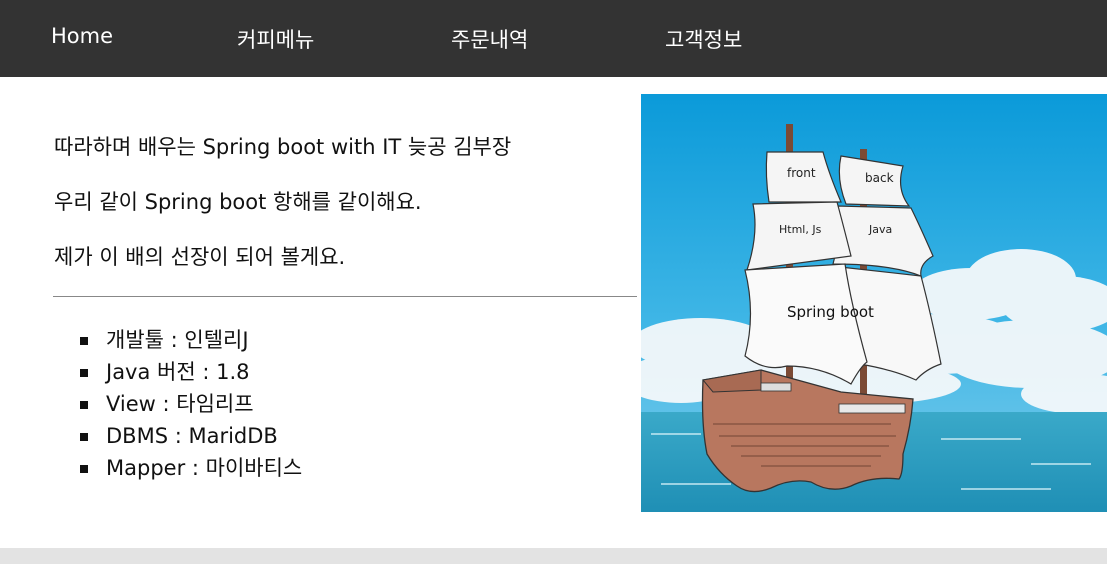 Image resolution: width=1107 pixels, height=564 pixels. I want to click on list-item-text: Java 버전 : 1.8, so click(178, 372).